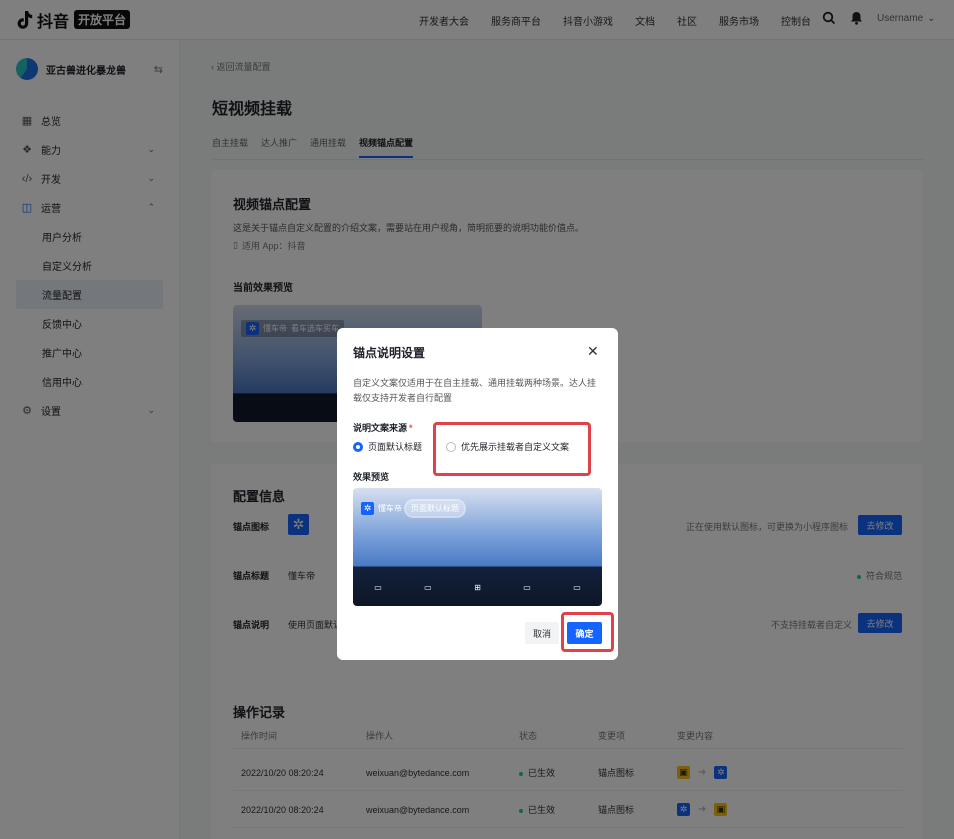 This screenshot has height=839, width=954. What do you see at coordinates (371, 477) in the screenshot?
I see `preview-label: 效果预览` at bounding box center [371, 477].